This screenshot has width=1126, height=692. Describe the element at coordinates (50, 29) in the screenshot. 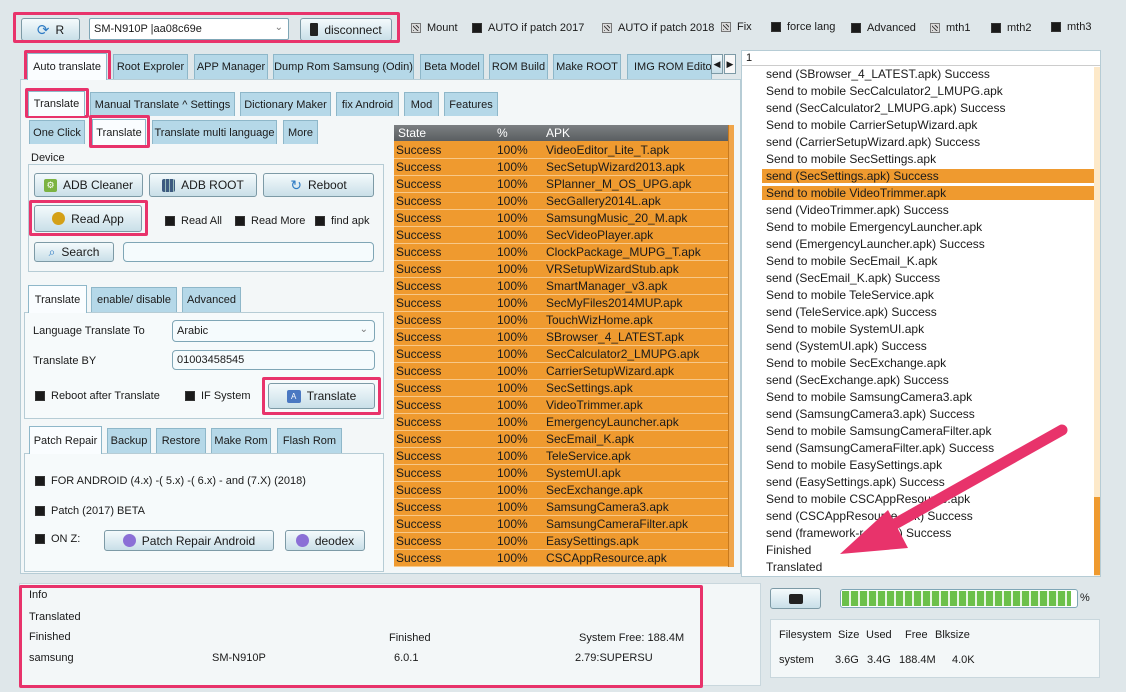

I see `refresh-button: ⟳ R` at that location.